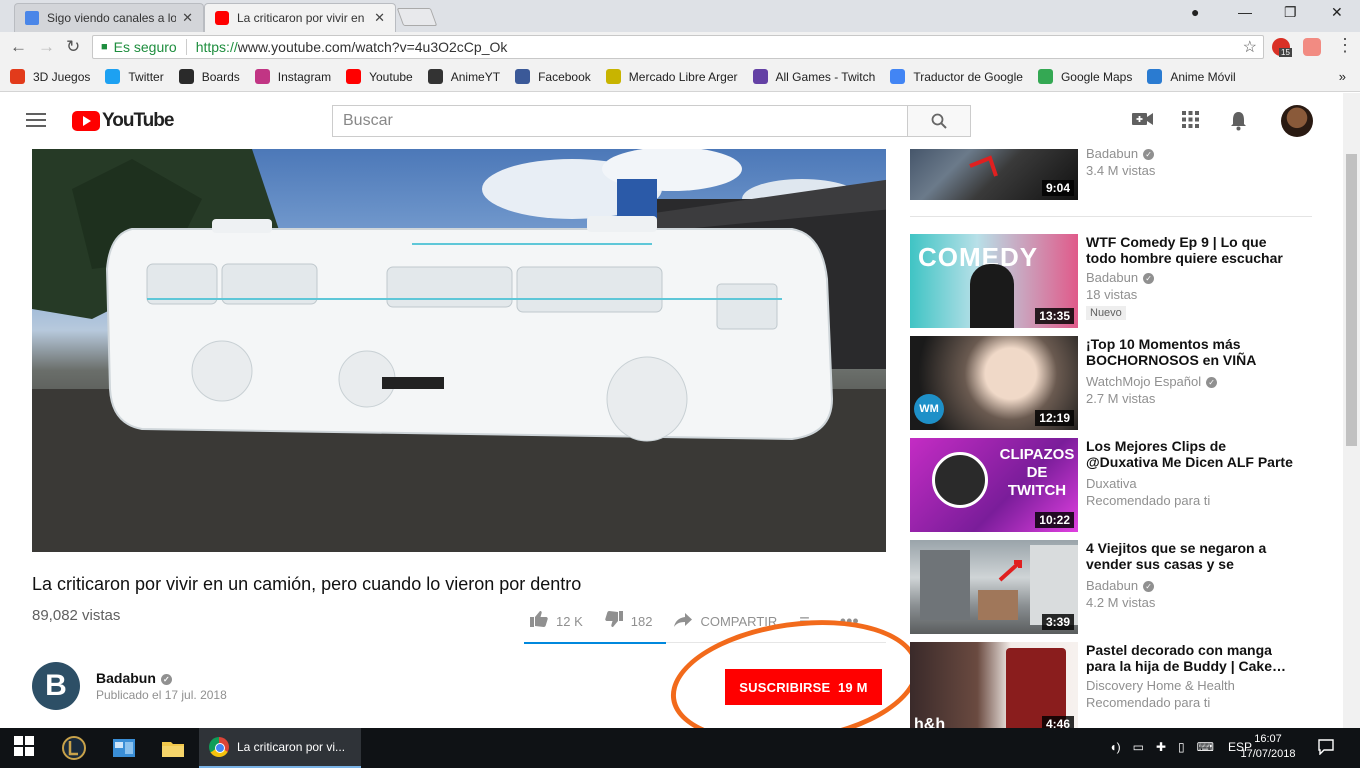 This screenshot has width=1360, height=768. I want to click on watchmojo-logo: WM, so click(929, 409).